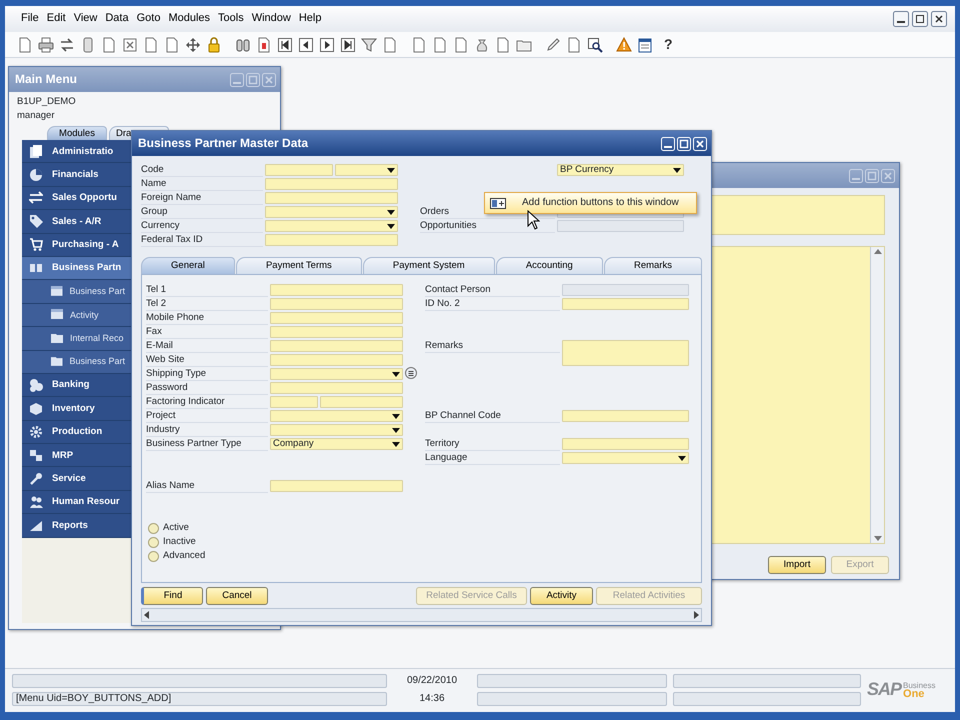 This screenshot has height=720, width=960. Describe the element at coordinates (299, 265) in the screenshot. I see `tab: Payment Terms` at that location.